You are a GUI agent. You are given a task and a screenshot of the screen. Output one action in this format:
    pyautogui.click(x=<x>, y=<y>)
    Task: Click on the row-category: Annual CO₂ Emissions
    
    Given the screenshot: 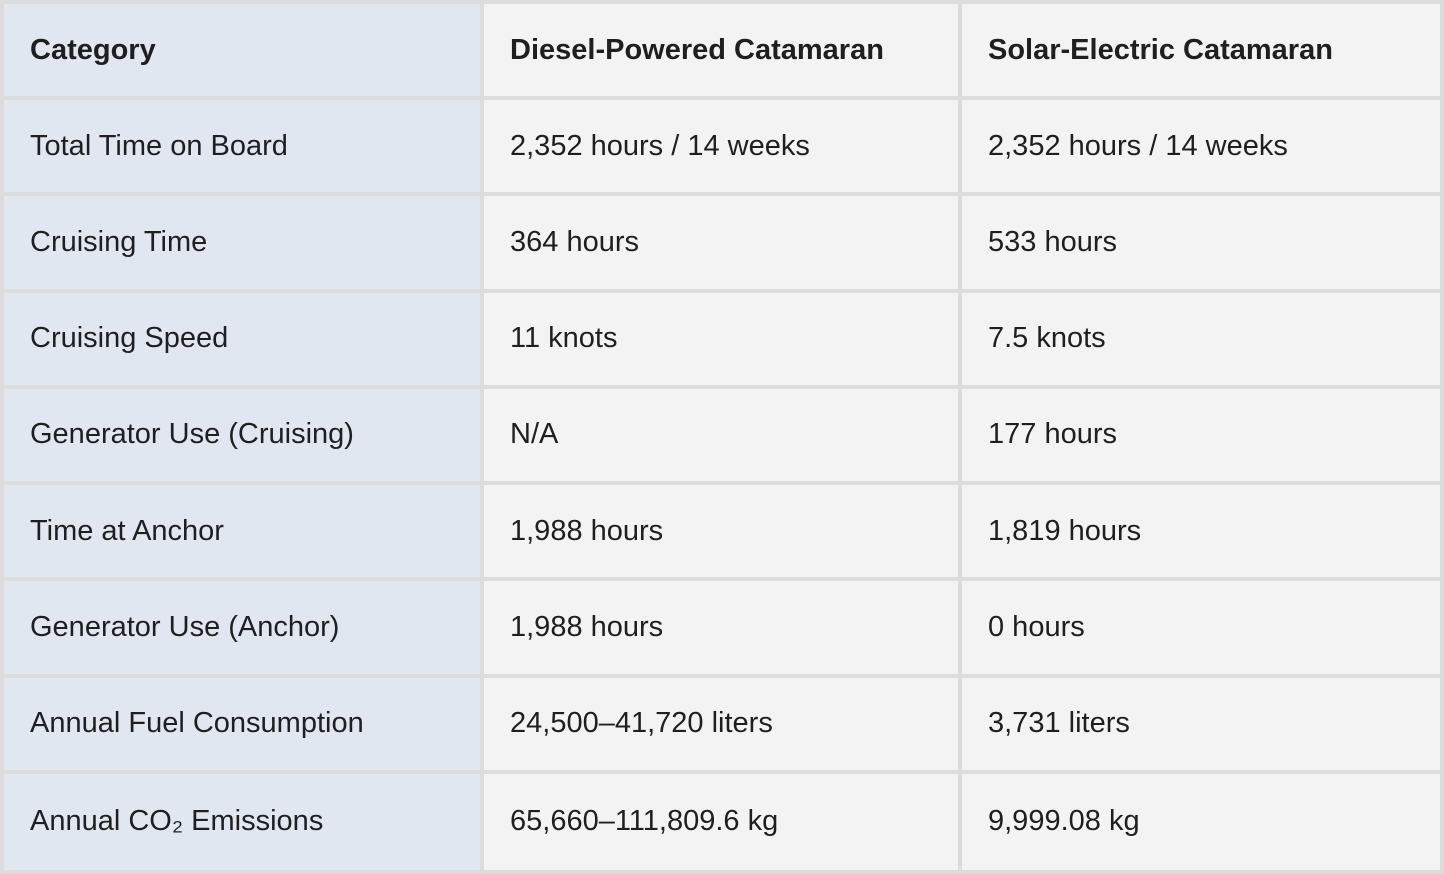 What is the action you would take?
    pyautogui.click(x=244, y=821)
    